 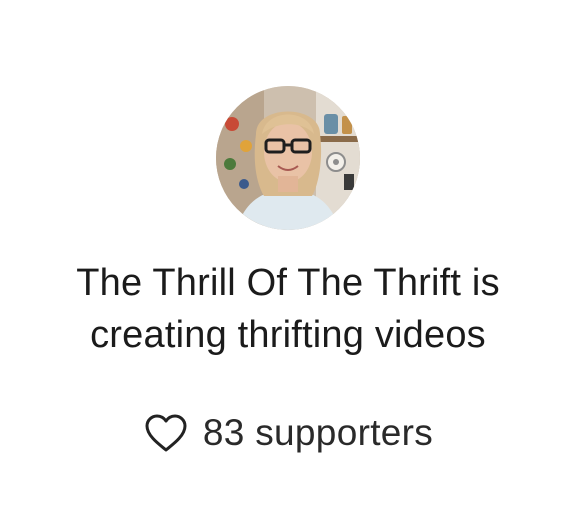 What do you see at coordinates (318, 432) in the screenshot?
I see `supporters-label: 83 supporters` at bounding box center [318, 432].